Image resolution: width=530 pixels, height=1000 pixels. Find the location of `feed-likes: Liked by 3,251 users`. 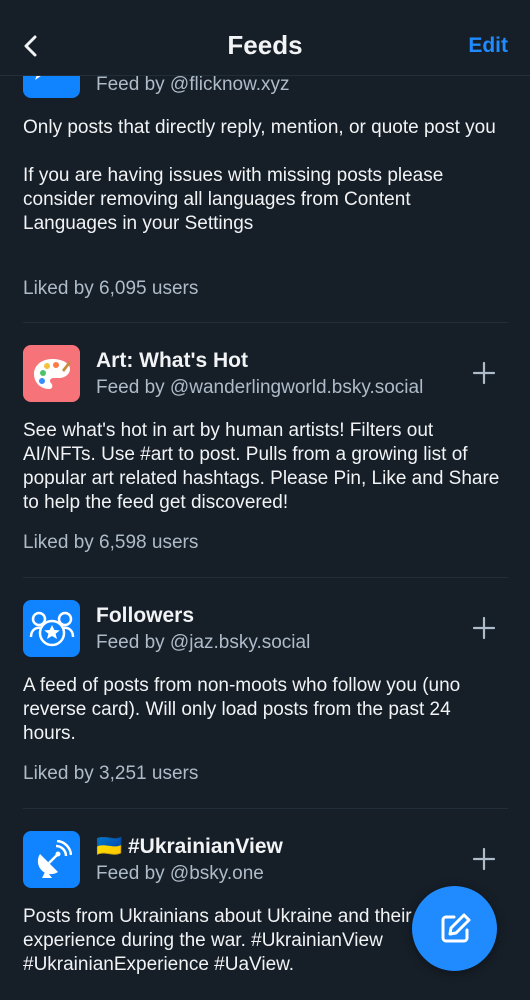

feed-likes: Liked by 3,251 users is located at coordinates (110, 774).